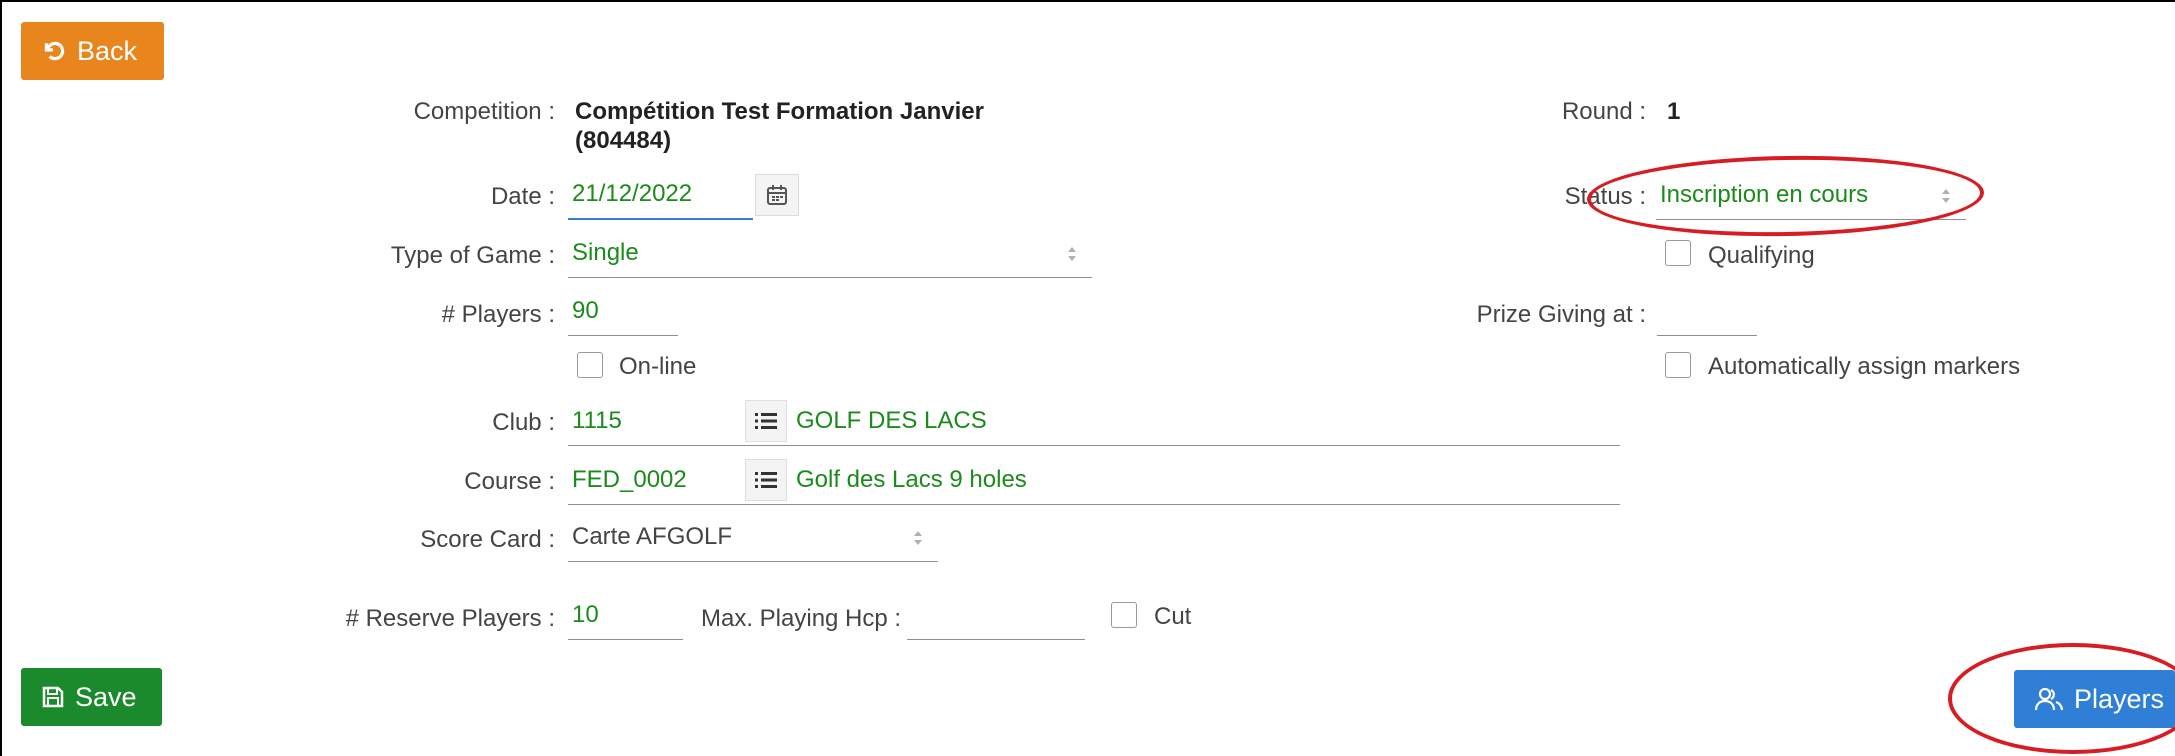 The height and width of the screenshot is (756, 2175). What do you see at coordinates (2119, 698) in the screenshot?
I see `players-button-label: Players` at bounding box center [2119, 698].